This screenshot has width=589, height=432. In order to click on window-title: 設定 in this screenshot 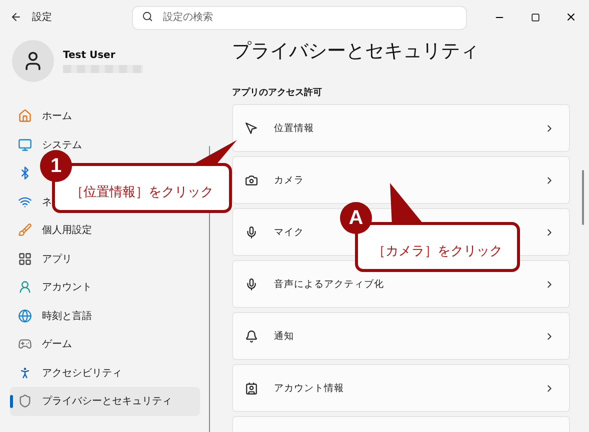, I will do `click(42, 17)`.